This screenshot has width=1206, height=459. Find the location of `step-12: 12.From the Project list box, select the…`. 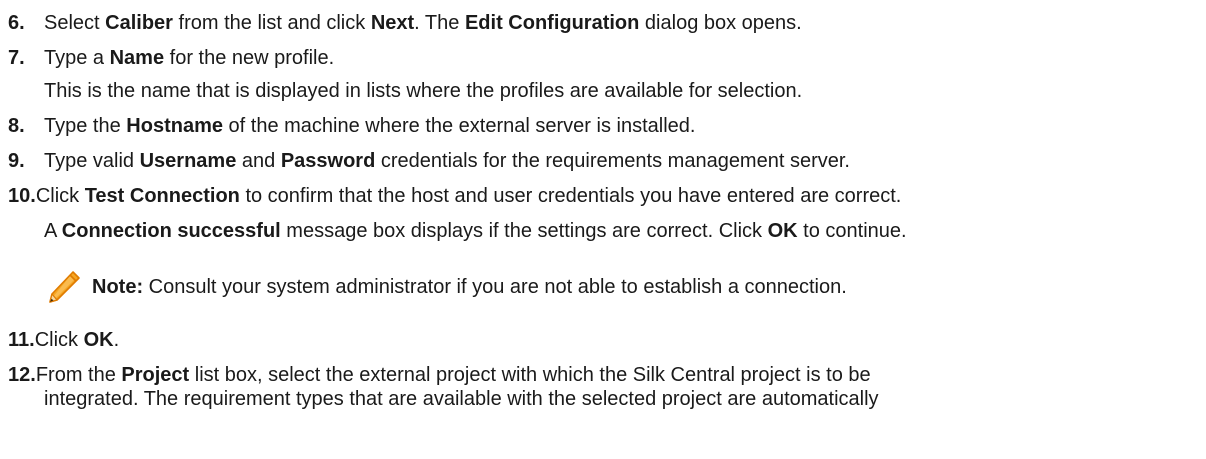

step-12: 12.From the Project list box, select the… is located at coordinates (439, 375).